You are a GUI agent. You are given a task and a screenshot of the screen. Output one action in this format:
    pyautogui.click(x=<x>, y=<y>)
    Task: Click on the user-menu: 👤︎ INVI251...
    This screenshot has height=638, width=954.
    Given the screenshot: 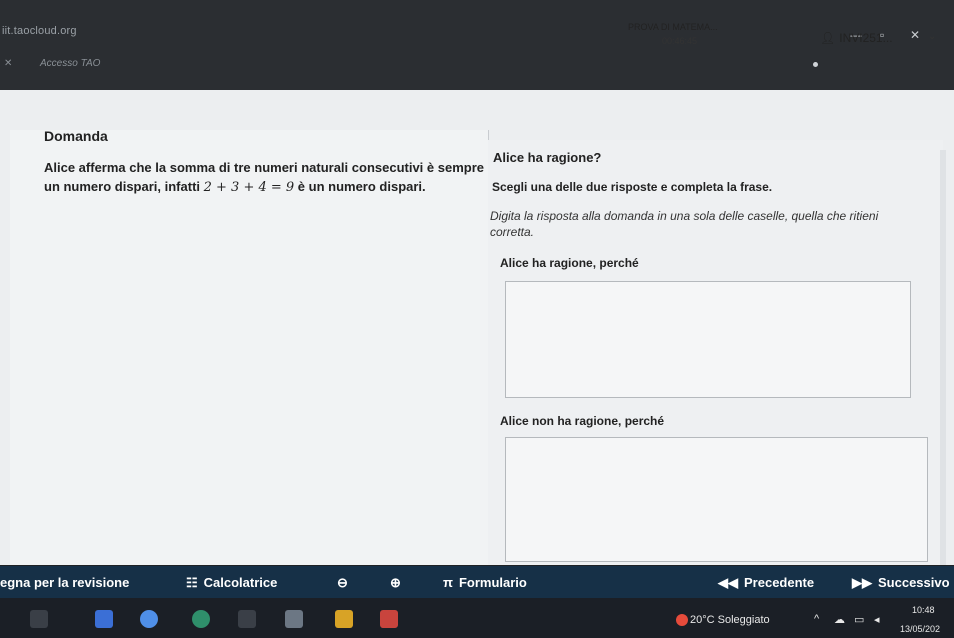 What is the action you would take?
    pyautogui.click(x=856, y=38)
    